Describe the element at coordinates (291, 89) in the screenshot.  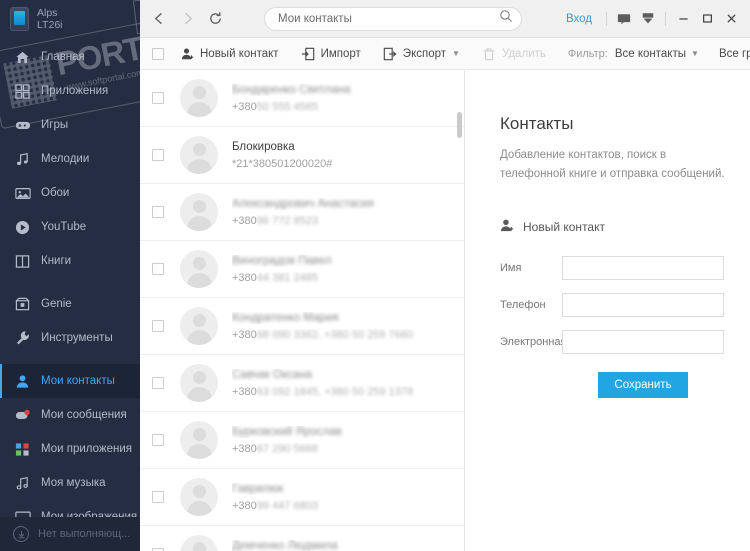
I see `contact-name-text: Бондаренко Светлана` at that location.